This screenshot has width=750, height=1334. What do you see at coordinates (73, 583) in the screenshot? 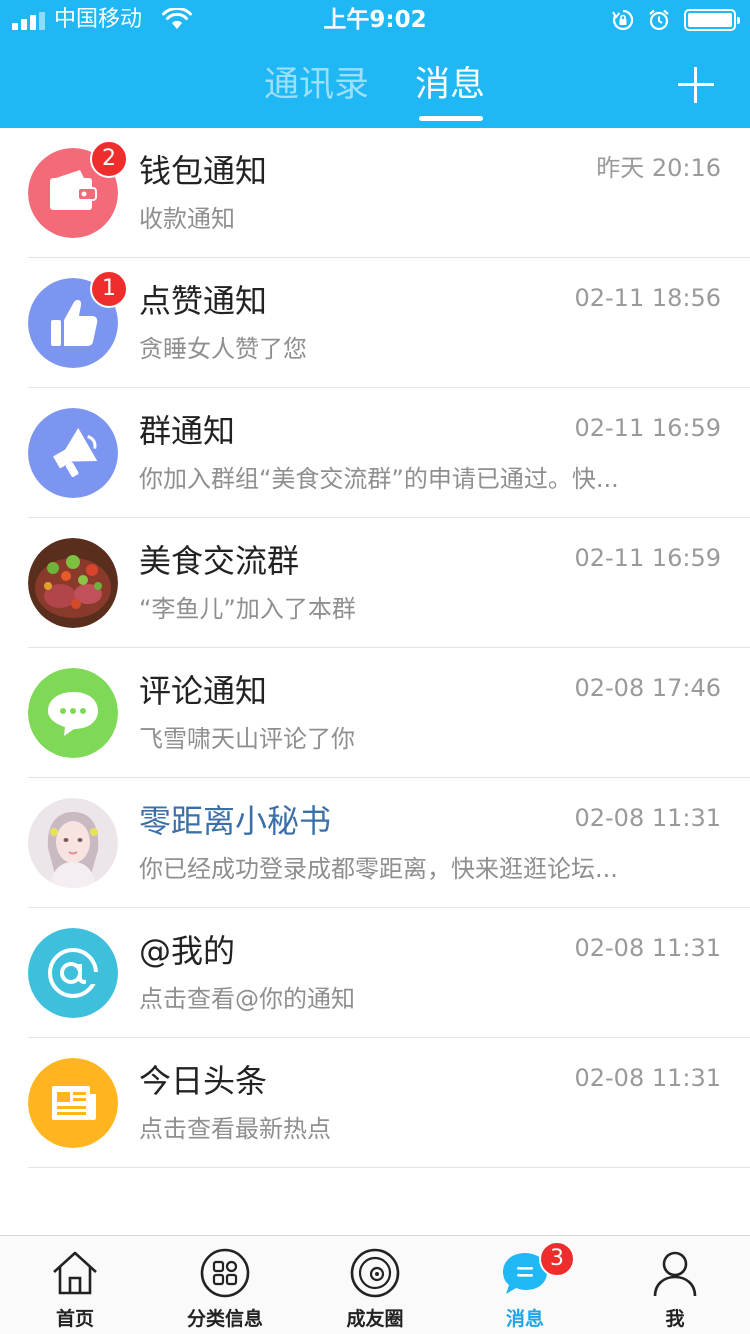
I see `food-photo-avatar` at bounding box center [73, 583].